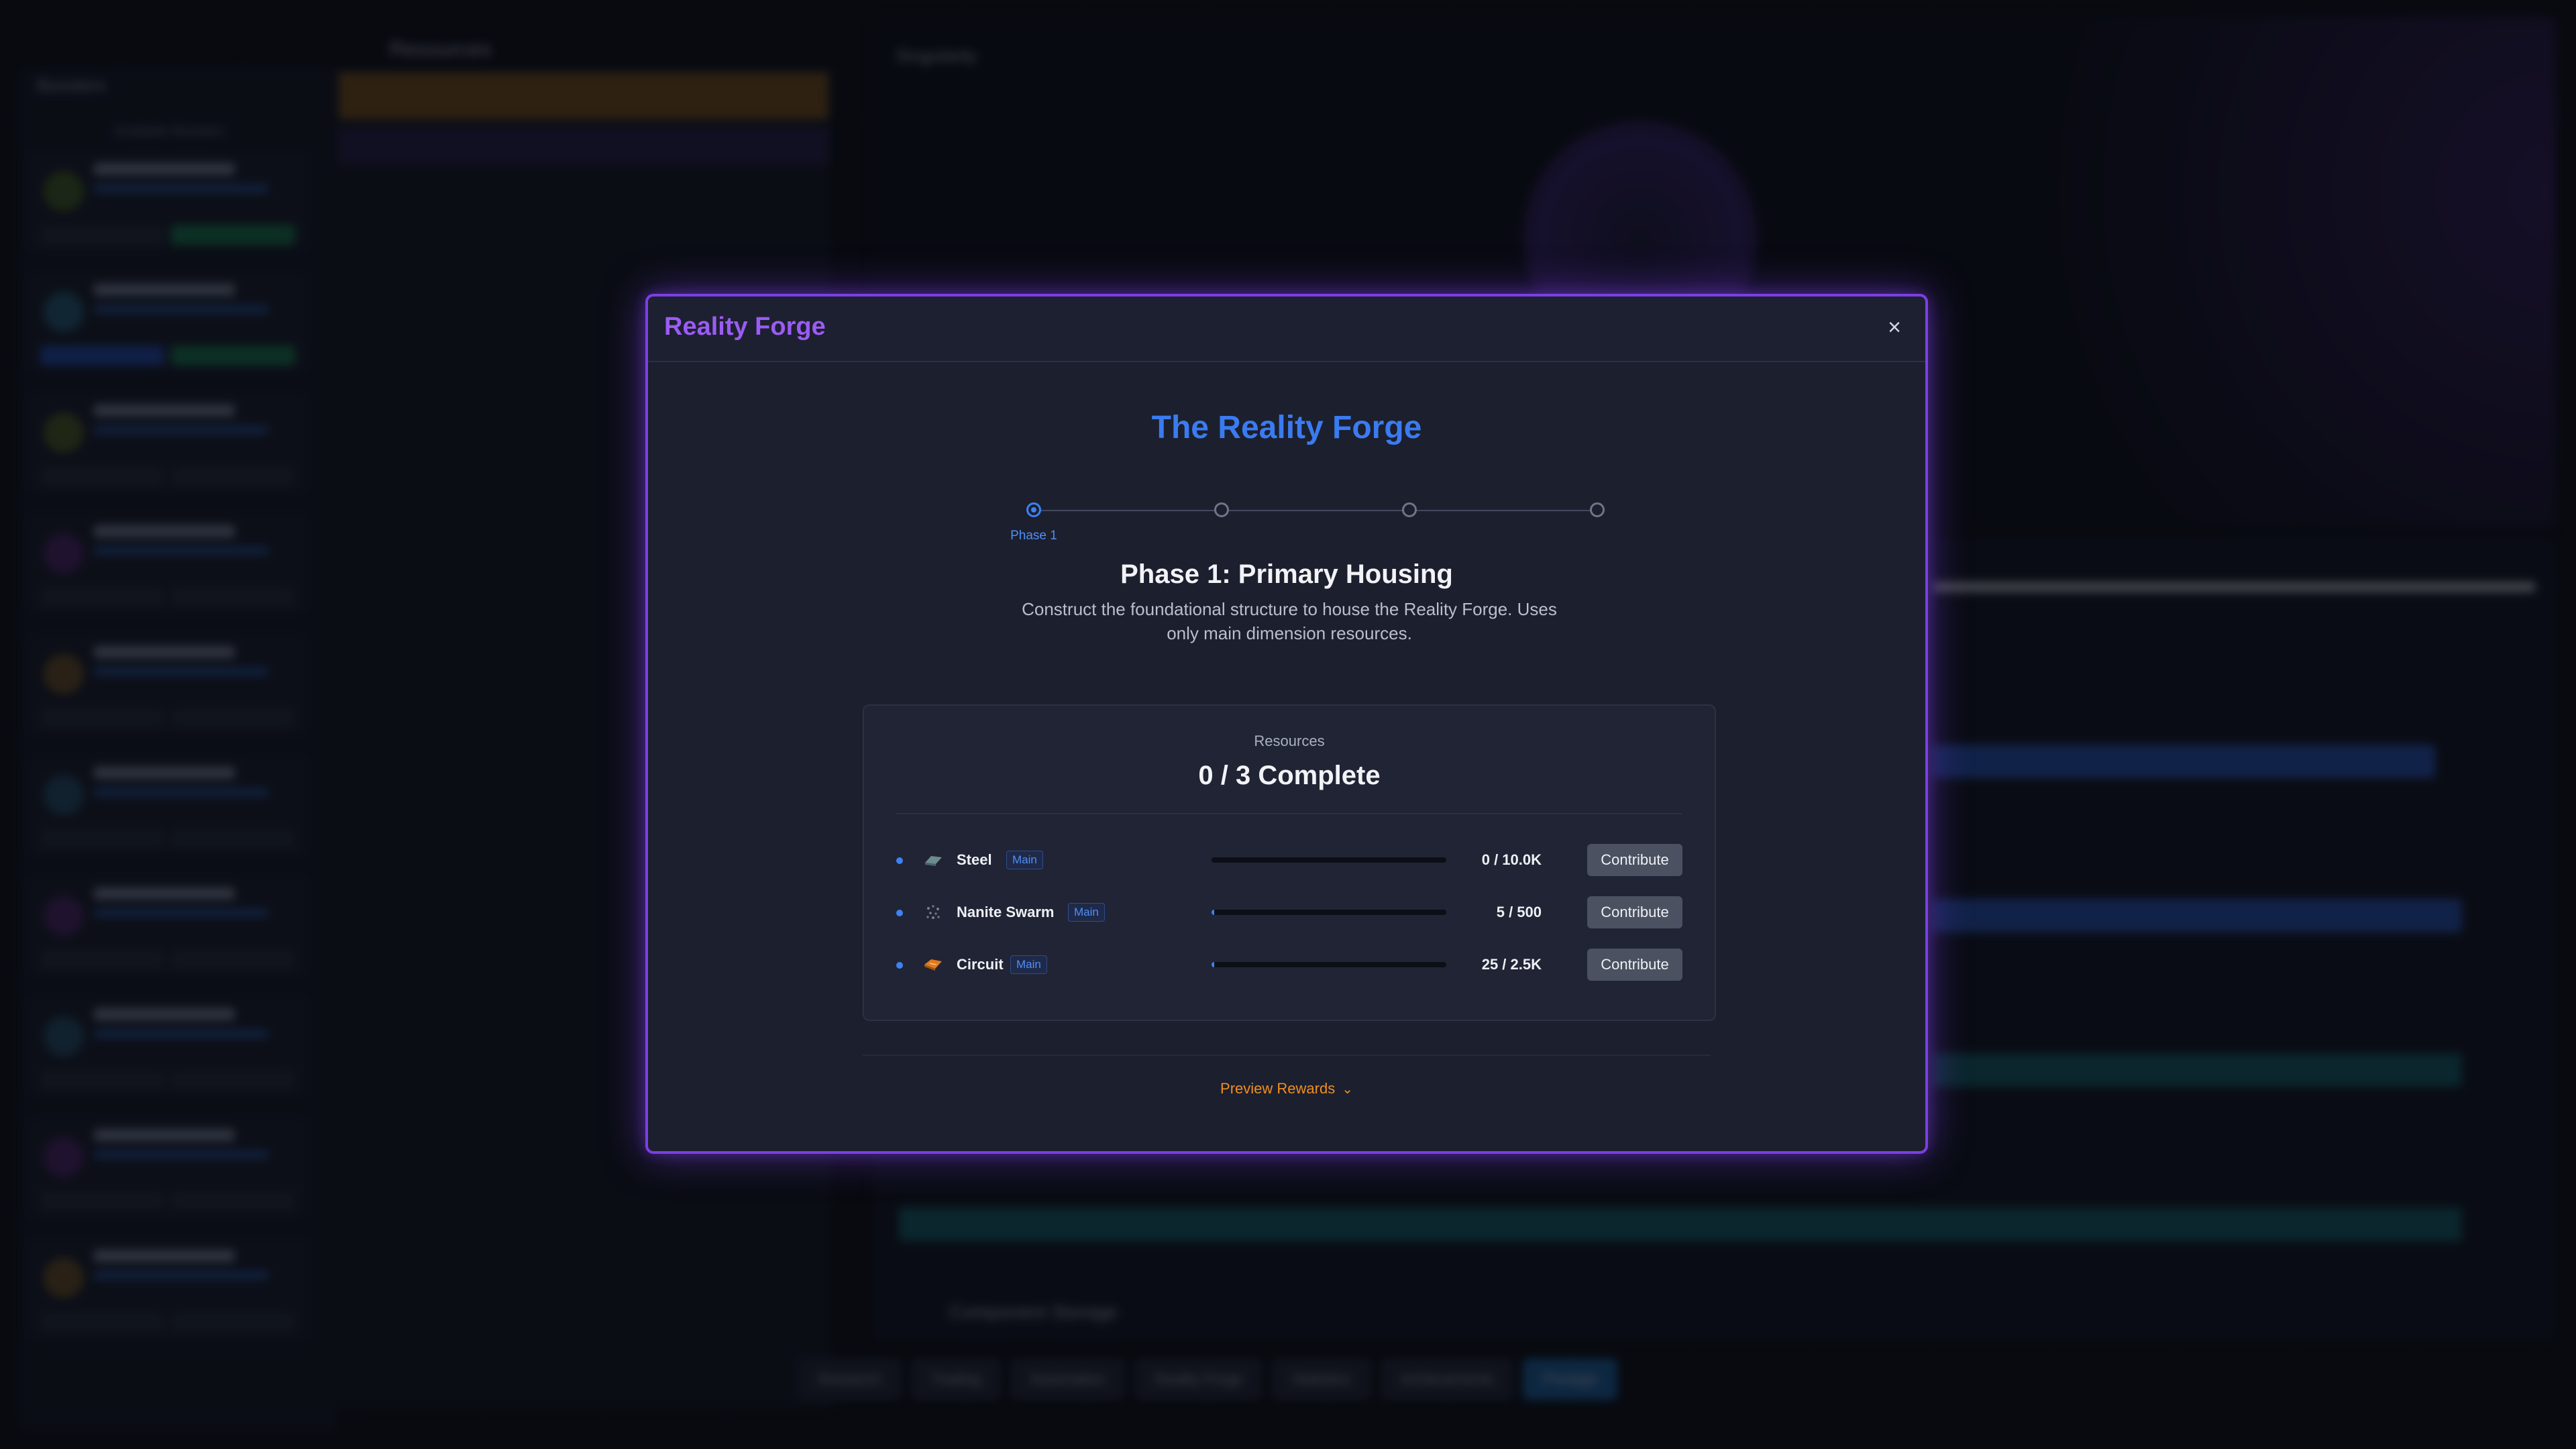 This screenshot has height=1449, width=2576. Describe the element at coordinates (1289, 775) in the screenshot. I see `resources-complete-count: 0 / 3 Complete` at that location.